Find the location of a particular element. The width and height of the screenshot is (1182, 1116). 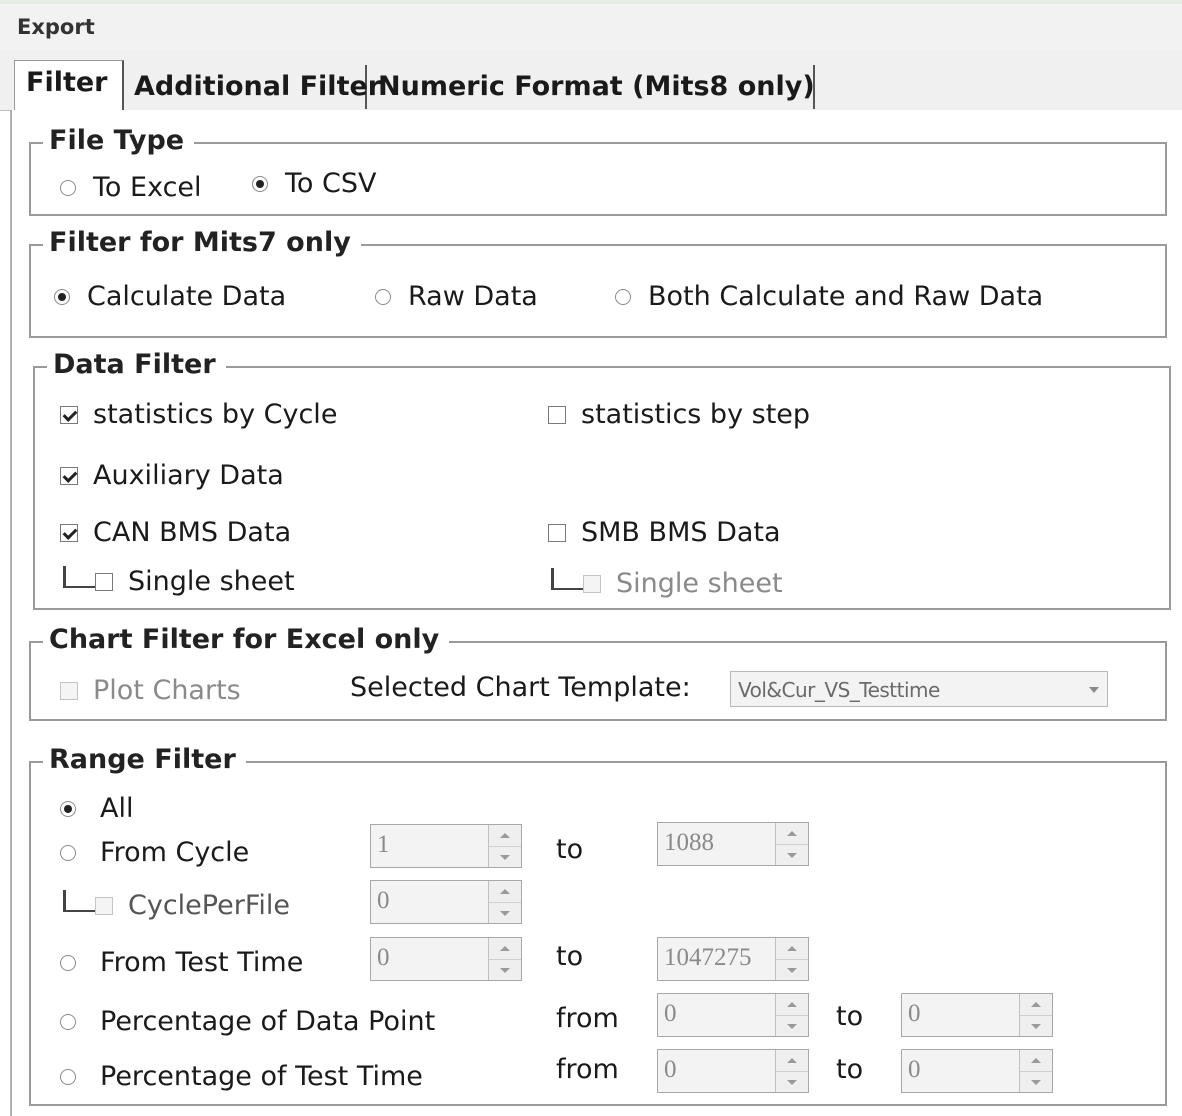

title-bar: Export is located at coordinates (591, 27).